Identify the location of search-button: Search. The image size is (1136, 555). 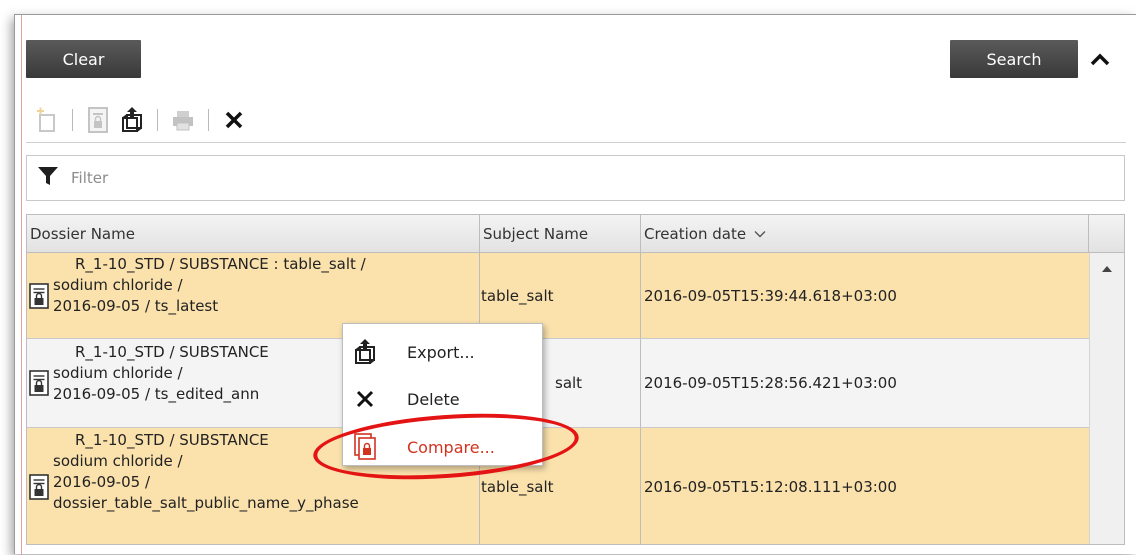
(1014, 59).